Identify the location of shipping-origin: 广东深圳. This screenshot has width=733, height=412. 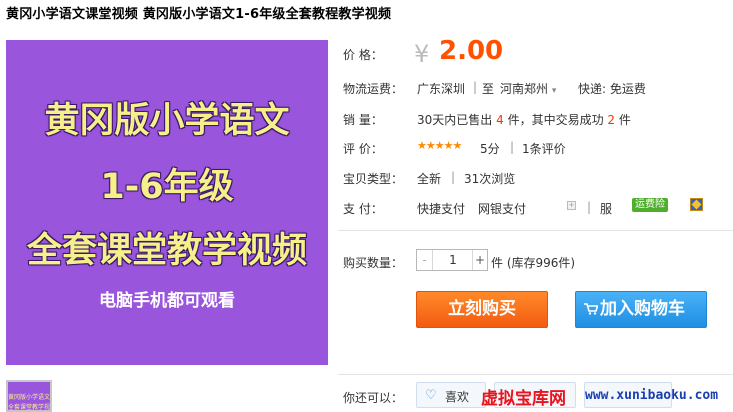
(441, 89).